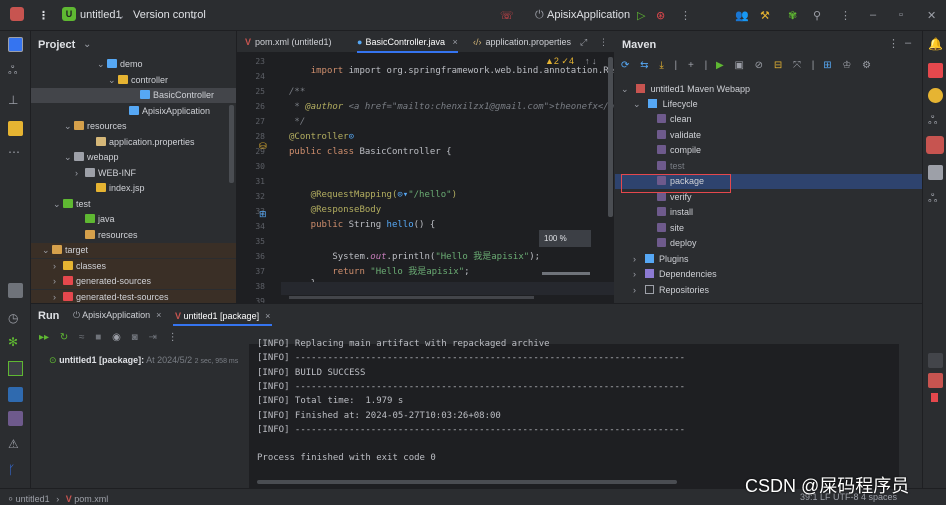 Image resolution: width=946 pixels, height=505 pixels. I want to click on document-icon, so click(935, 172).